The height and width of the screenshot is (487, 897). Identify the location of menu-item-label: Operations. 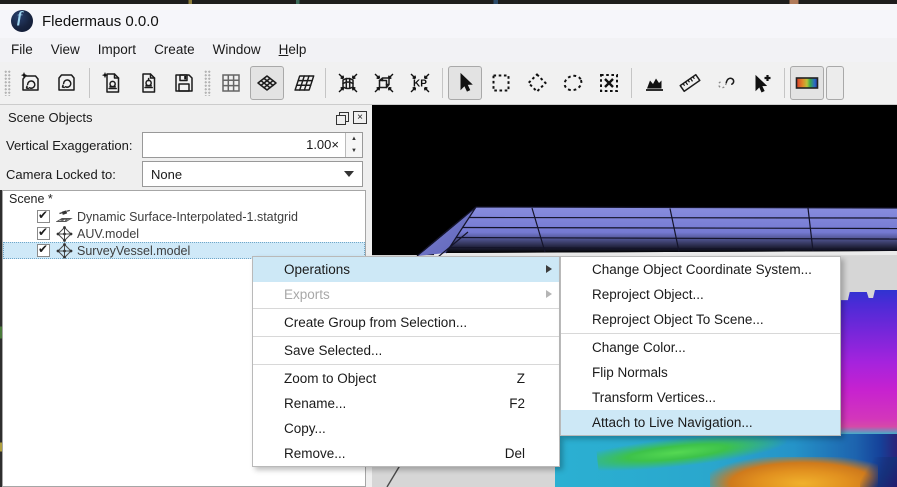
(317, 269).